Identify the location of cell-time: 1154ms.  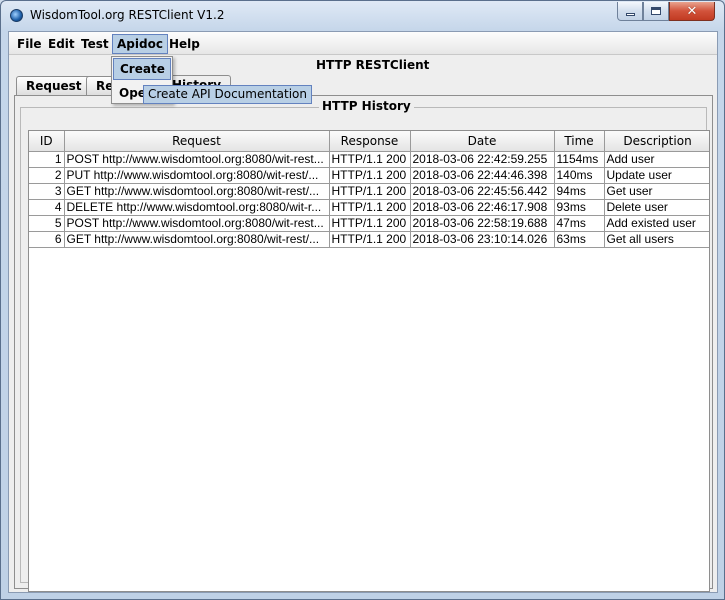
(579, 159).